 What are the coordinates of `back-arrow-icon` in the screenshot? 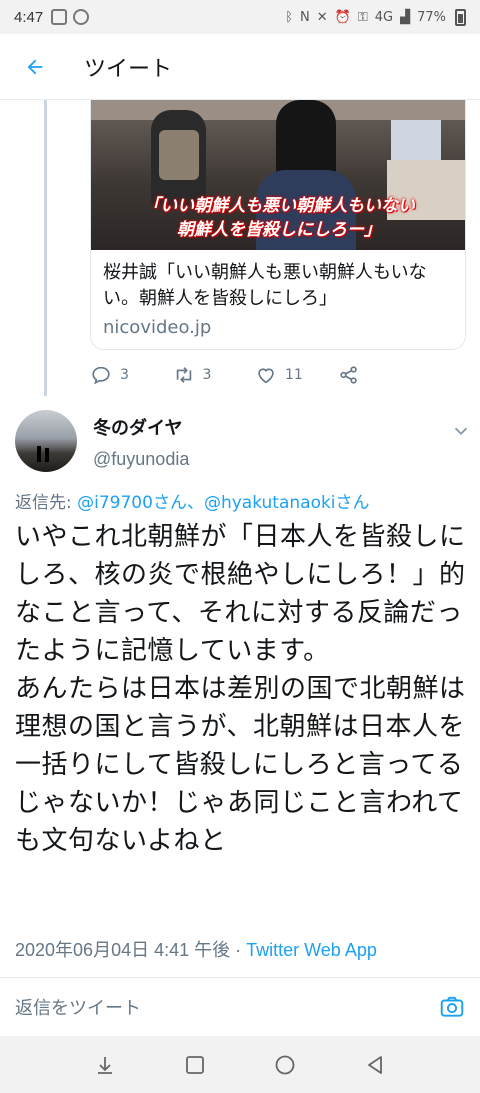 It's located at (35, 66).